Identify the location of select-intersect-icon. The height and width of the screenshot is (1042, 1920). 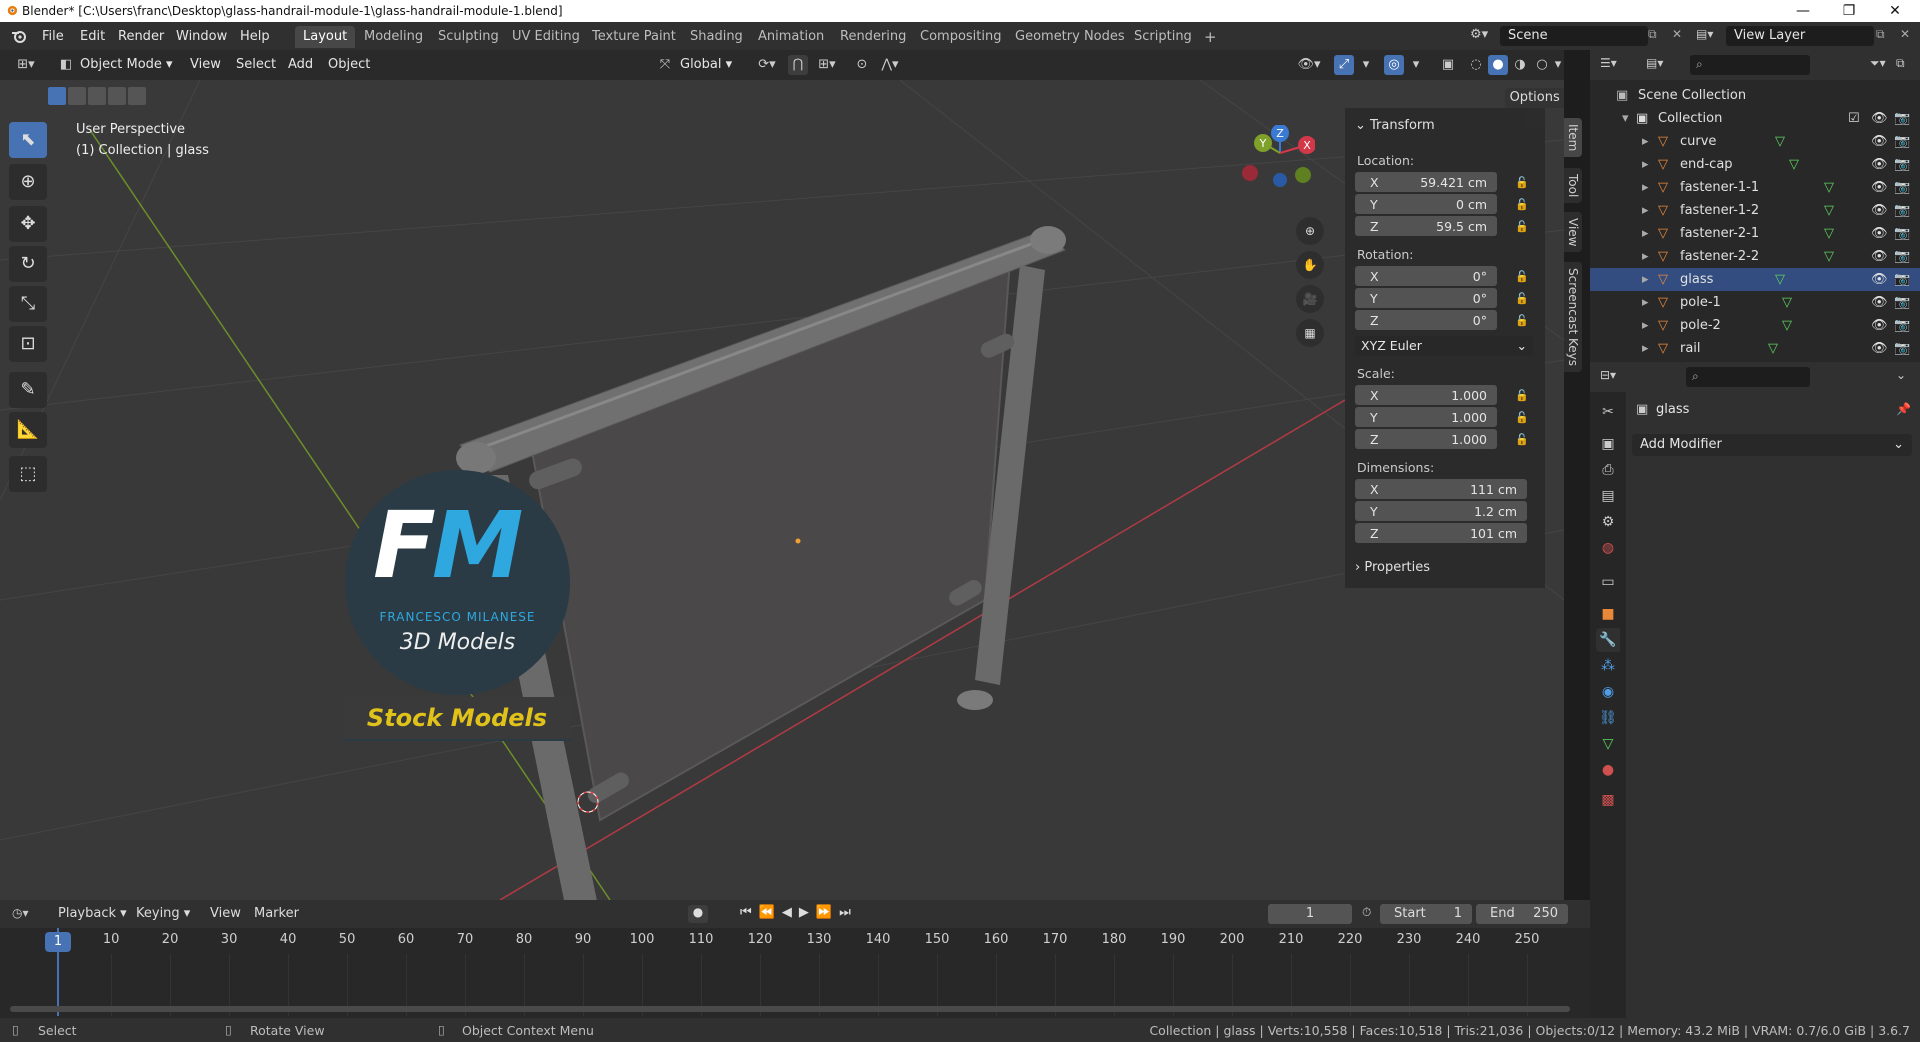
(137, 96).